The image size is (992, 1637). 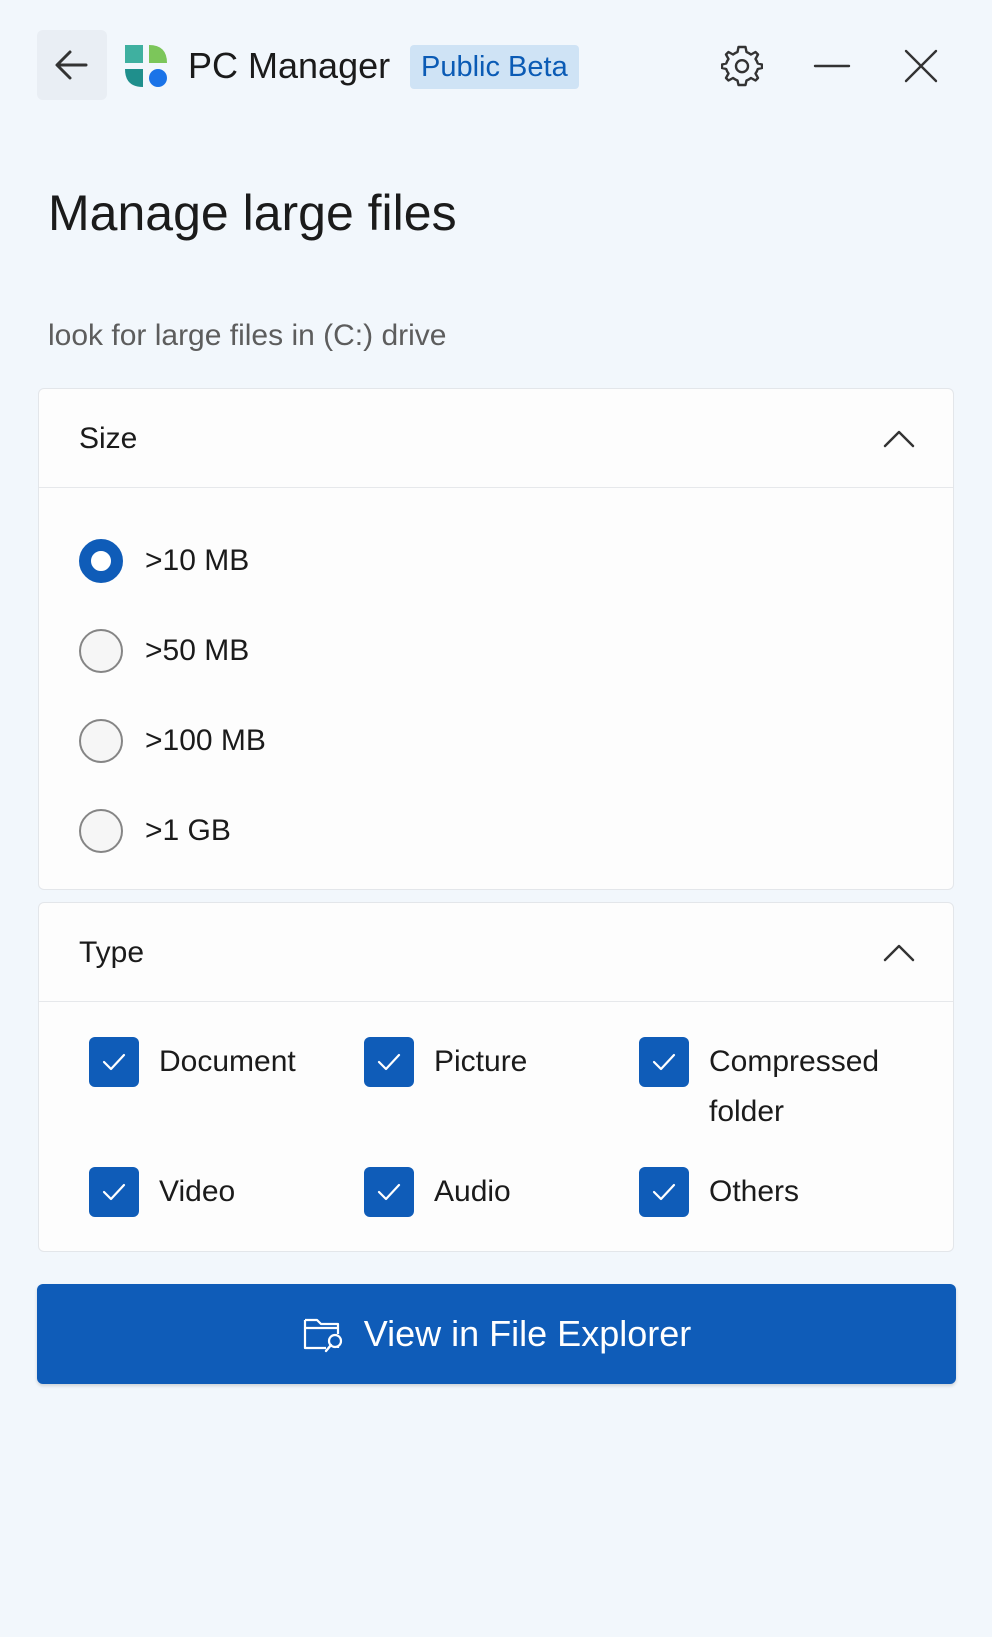 I want to click on size-option-label: >100 MB, so click(x=205, y=740).